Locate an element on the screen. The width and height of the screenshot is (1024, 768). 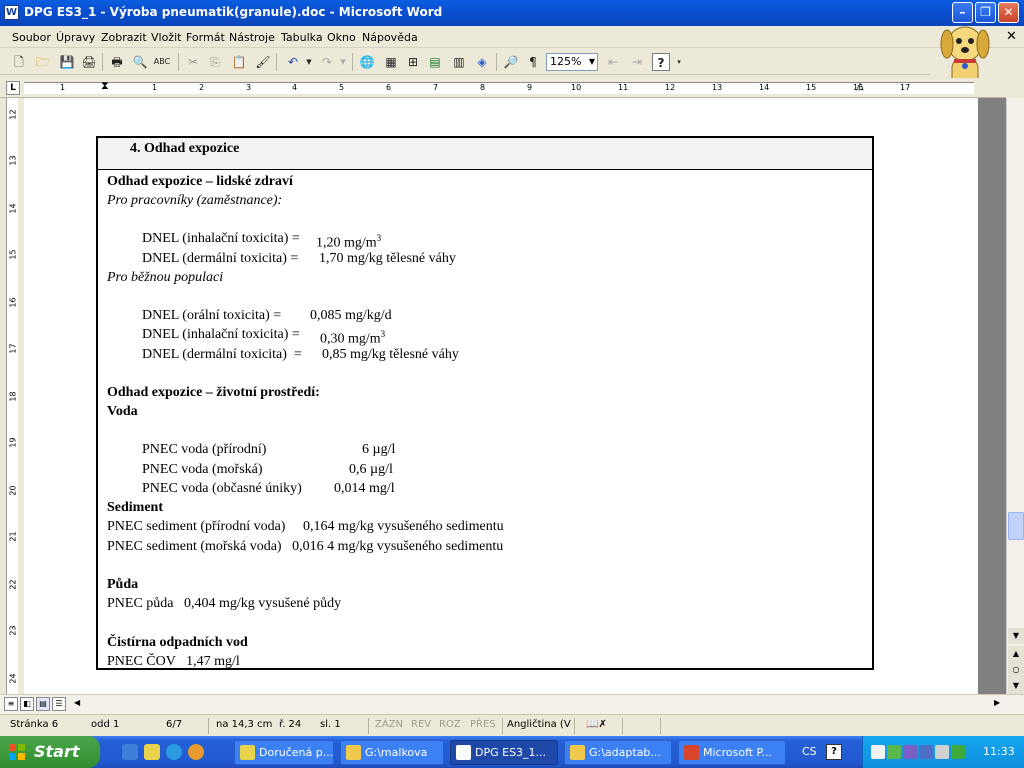
decrease-indent-icon: ⇤ is located at coordinates (613, 62).